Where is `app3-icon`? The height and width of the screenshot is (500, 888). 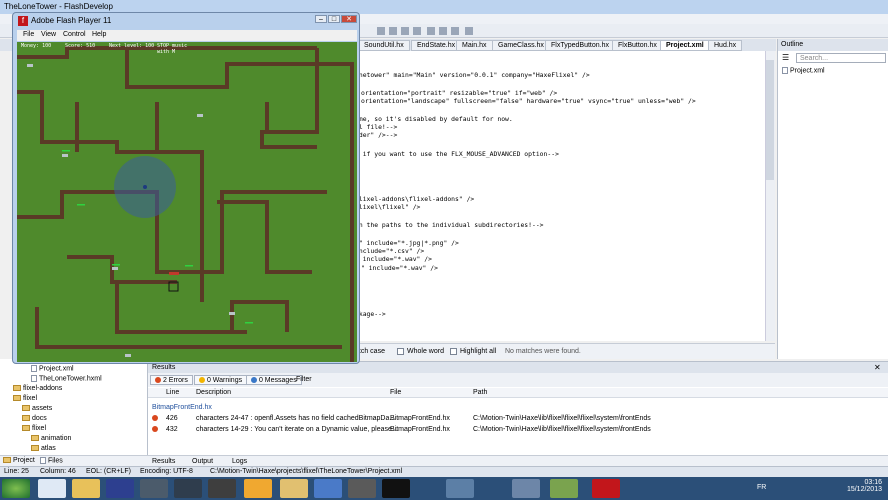 app3-icon is located at coordinates (328, 488).